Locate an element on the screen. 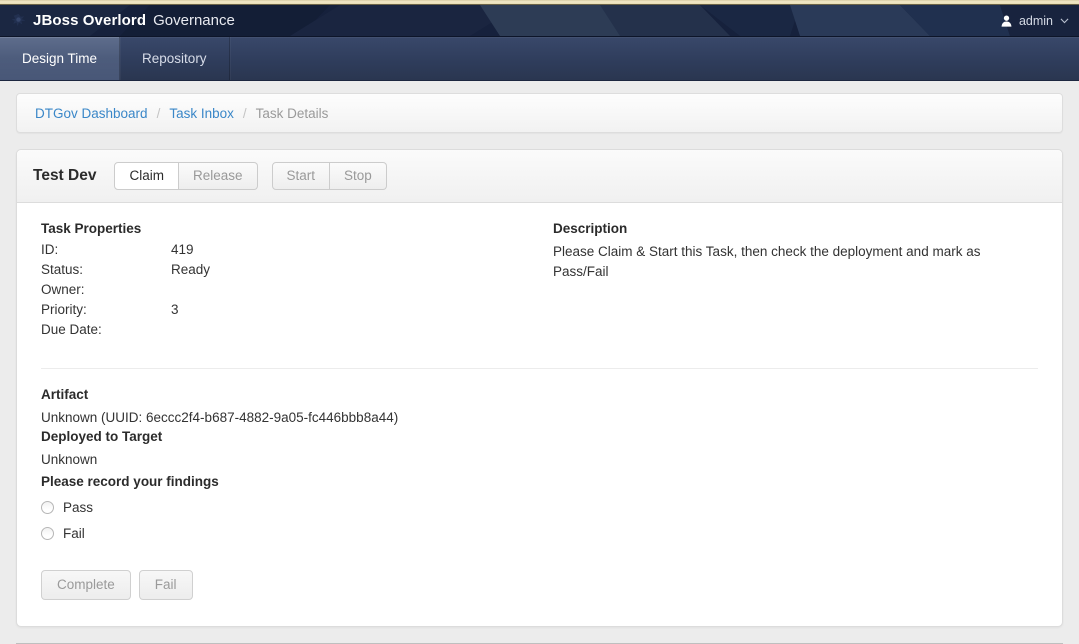 This screenshot has height=644, width=1079. radio-fail-label: Fail is located at coordinates (74, 533).